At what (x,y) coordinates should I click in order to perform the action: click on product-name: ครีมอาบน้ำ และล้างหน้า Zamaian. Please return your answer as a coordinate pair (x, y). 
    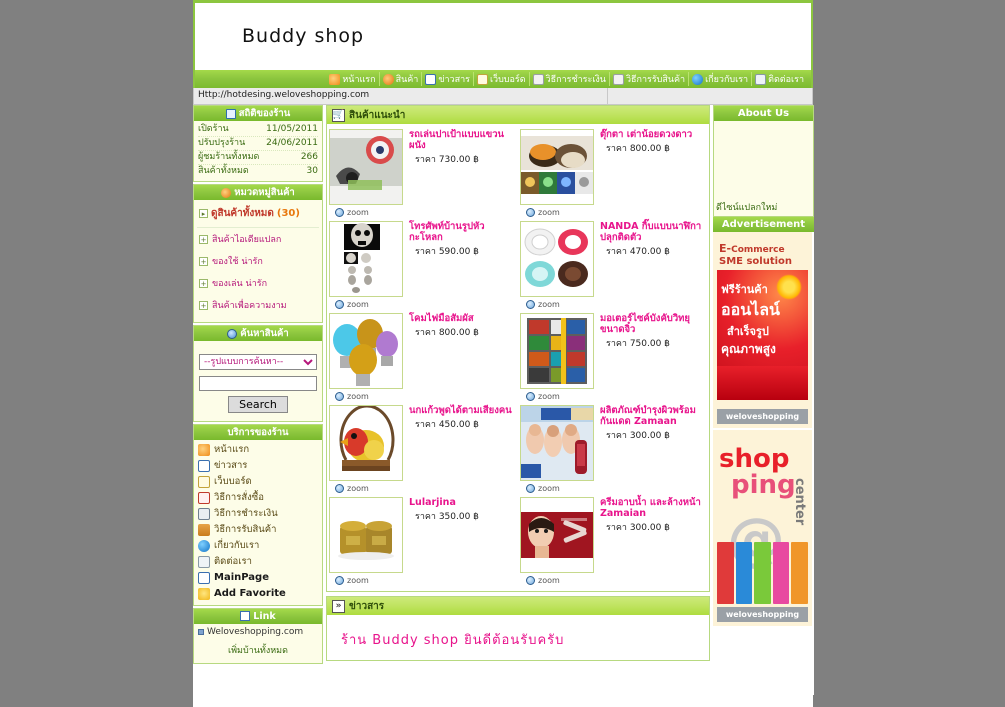
    Looking at the image, I should click on (653, 508).